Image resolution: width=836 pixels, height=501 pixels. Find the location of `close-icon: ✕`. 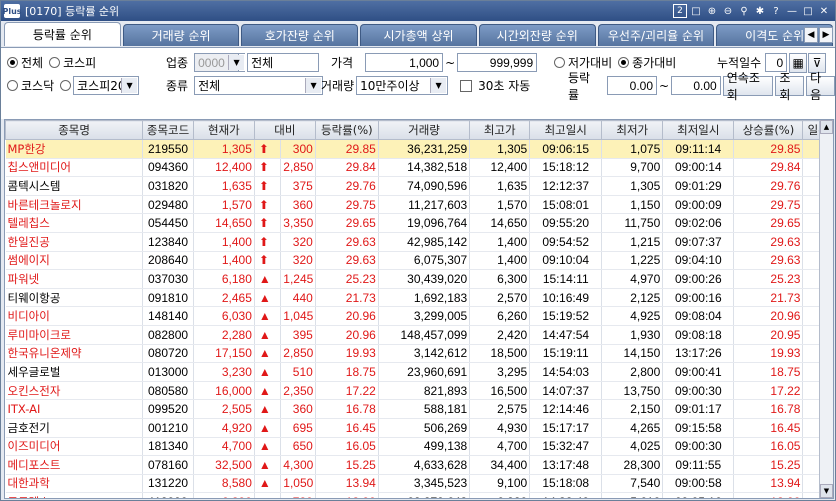

close-icon: ✕ is located at coordinates (824, 11).